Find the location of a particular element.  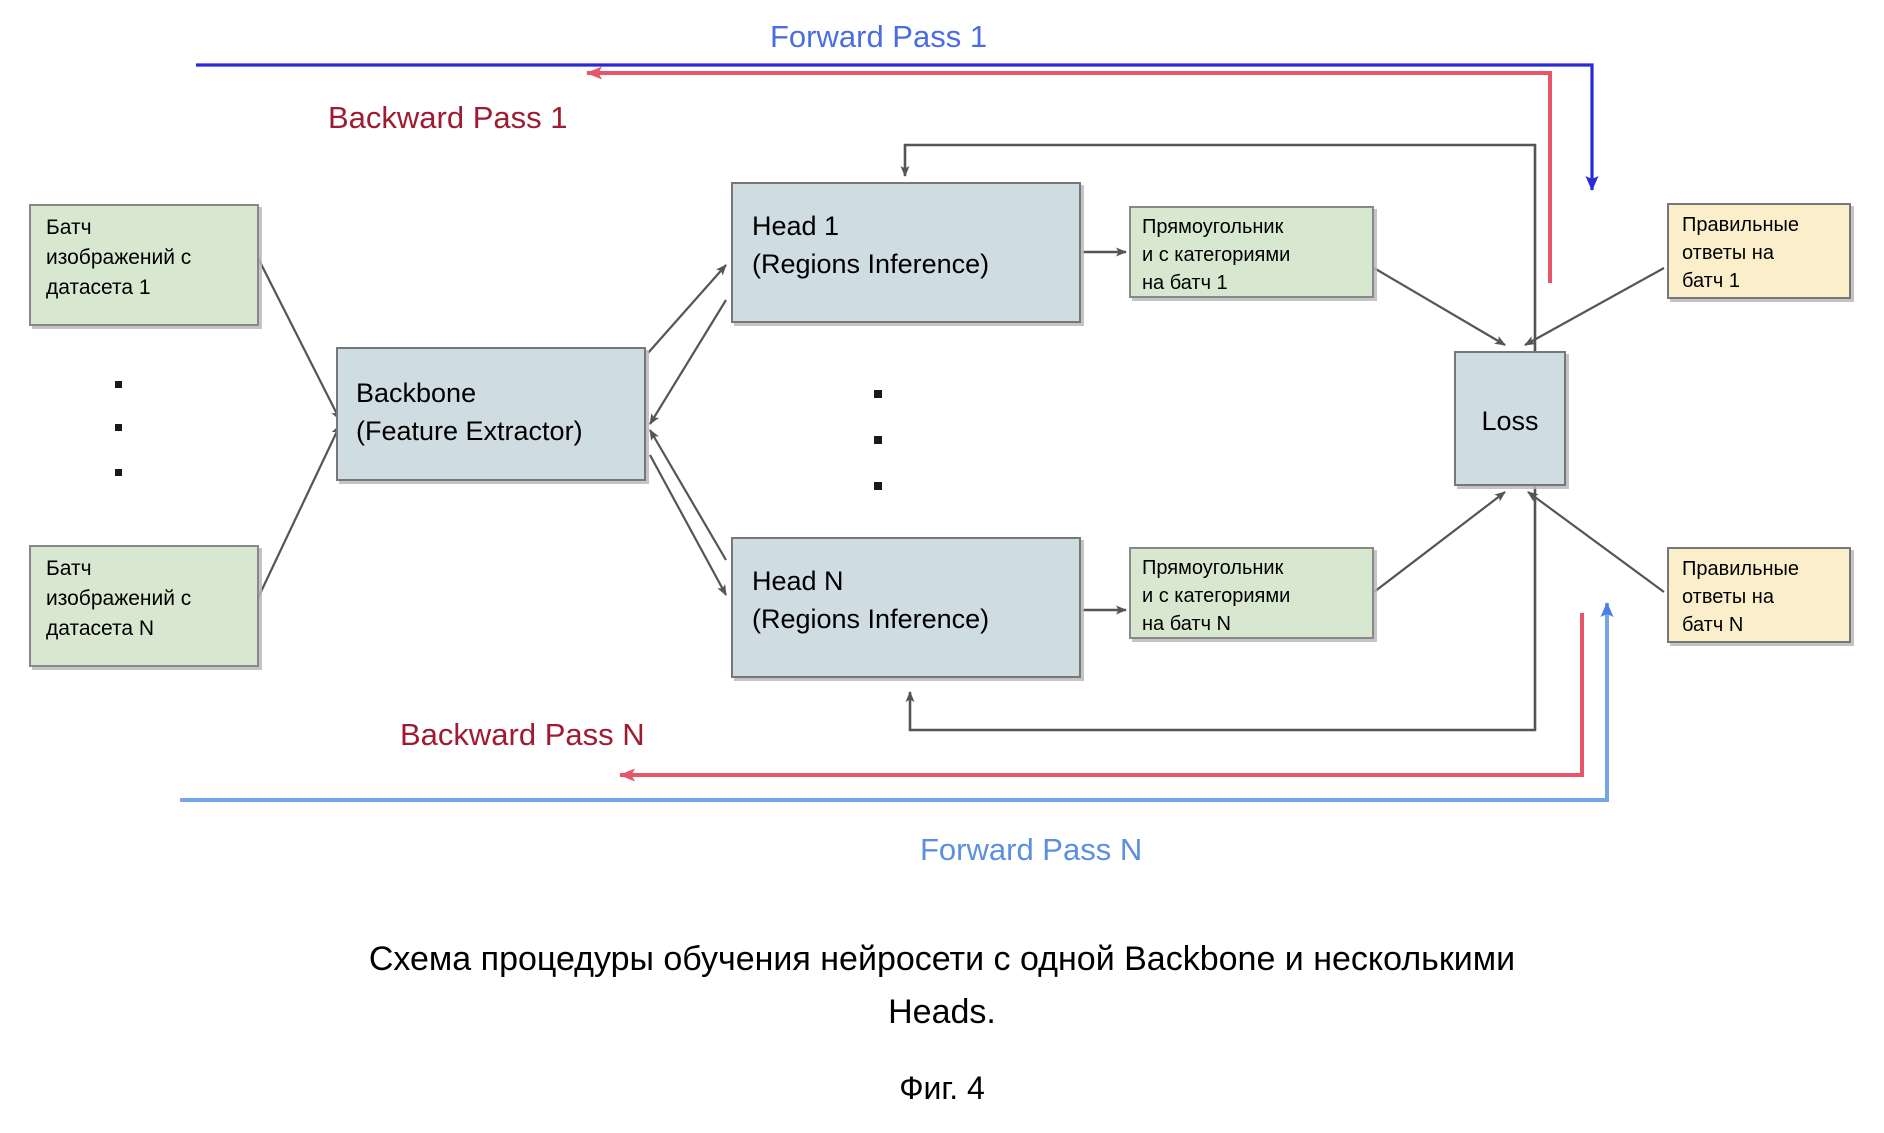

middle-vertical-ellipsis is located at coordinates (878, 440).